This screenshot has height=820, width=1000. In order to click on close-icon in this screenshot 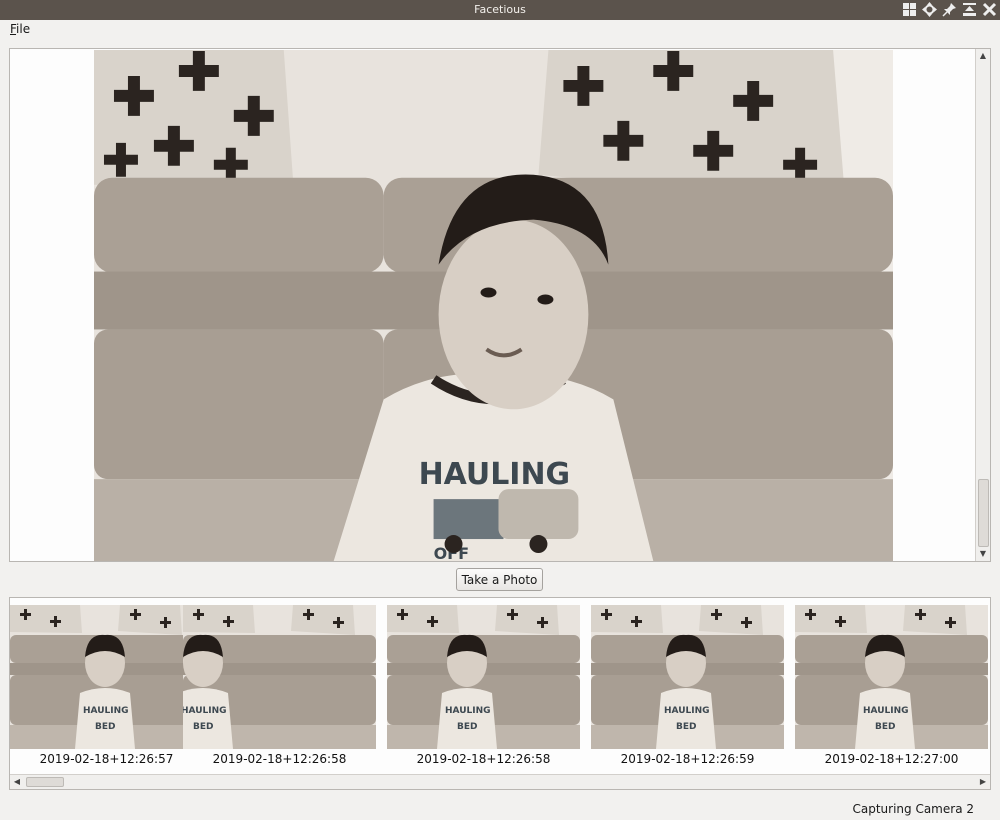, I will do `click(989, 9)`.